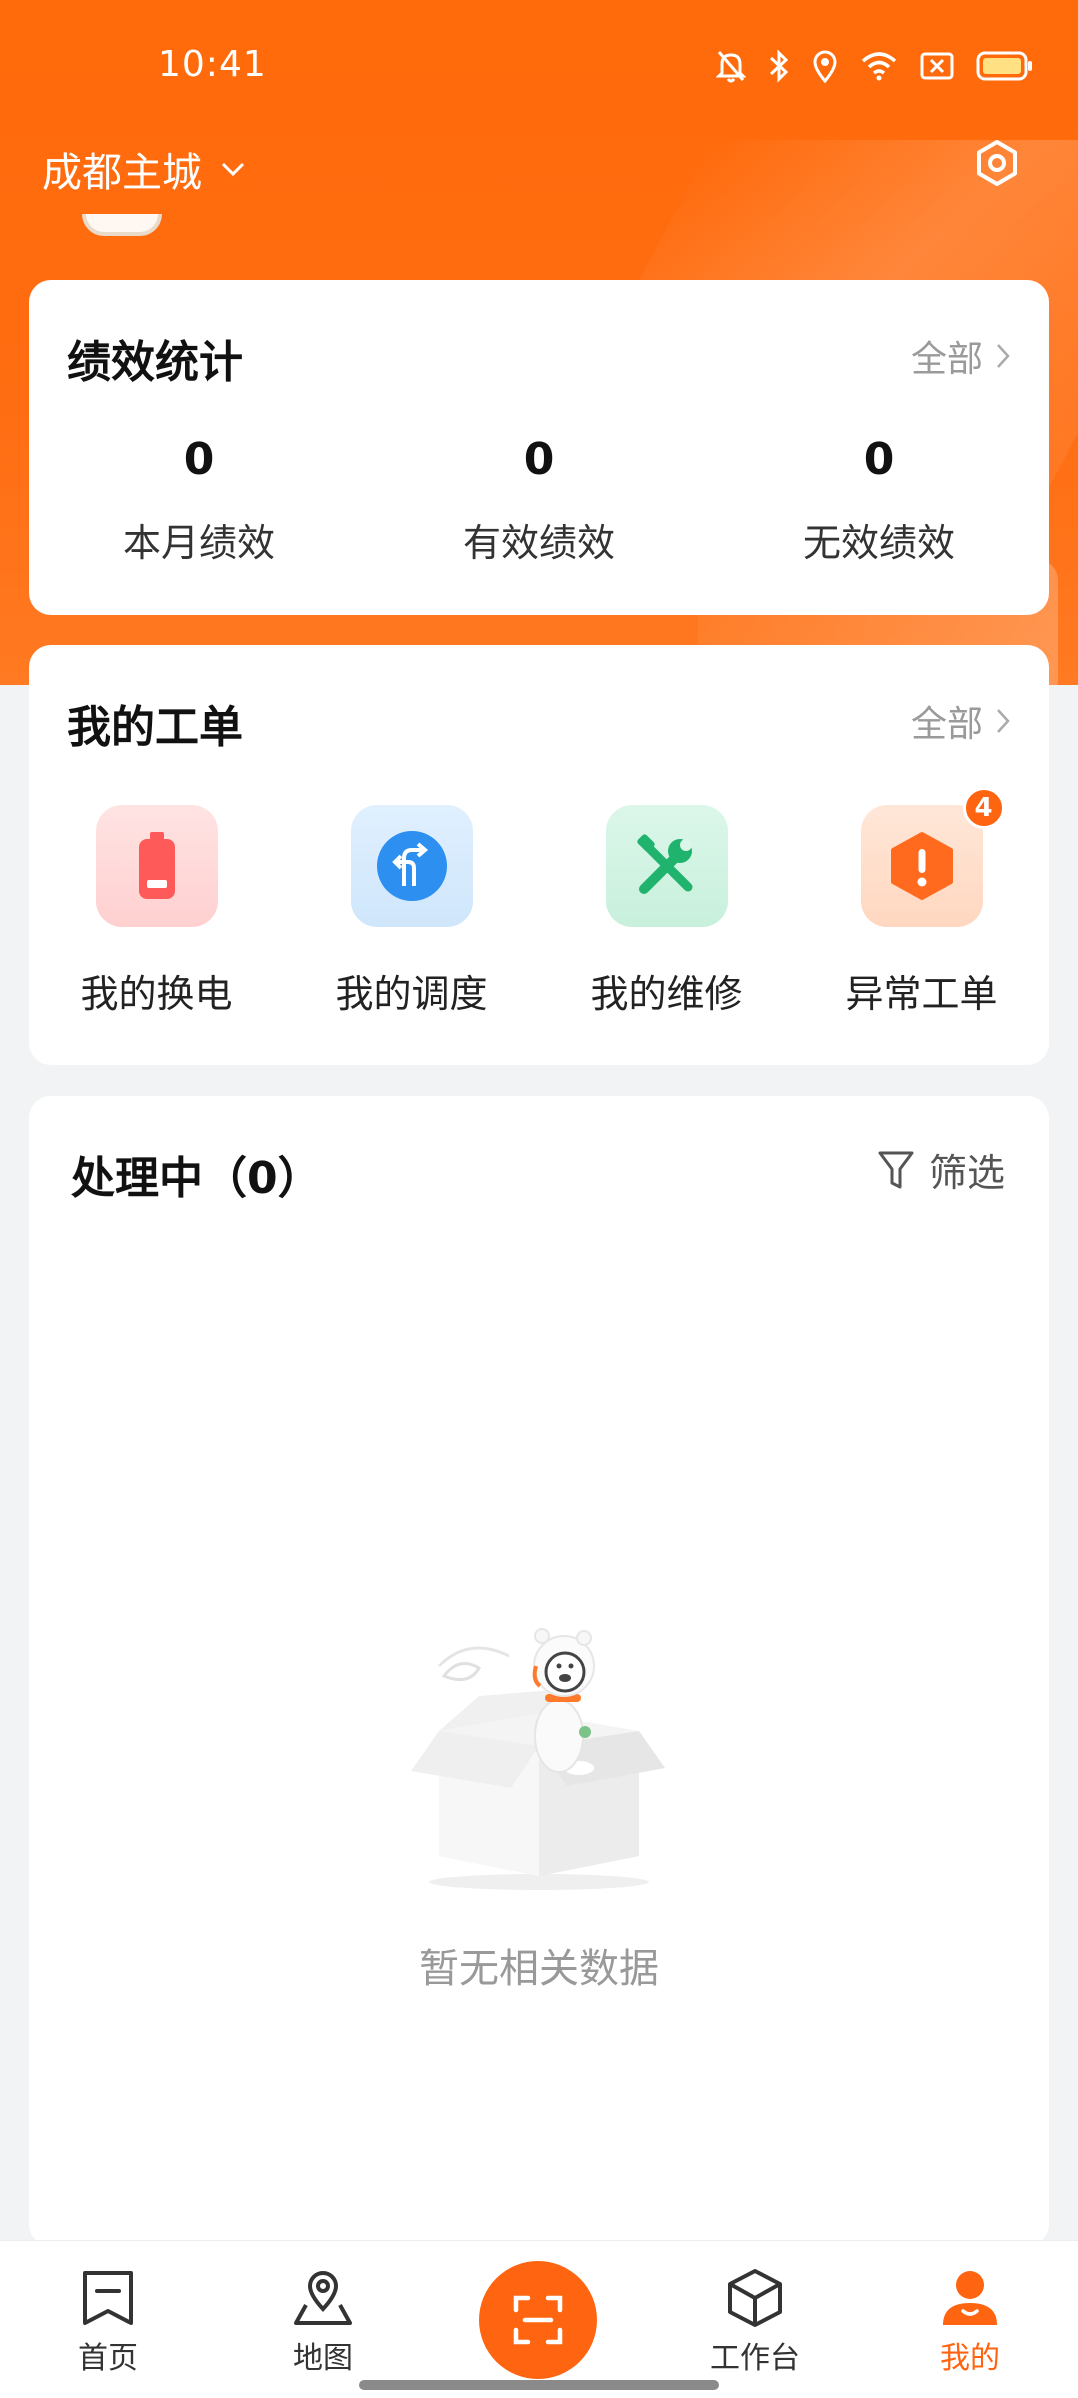 This screenshot has height=2398, width=1078. I want to click on stat-valid: 0 有效绩效, so click(539, 498).